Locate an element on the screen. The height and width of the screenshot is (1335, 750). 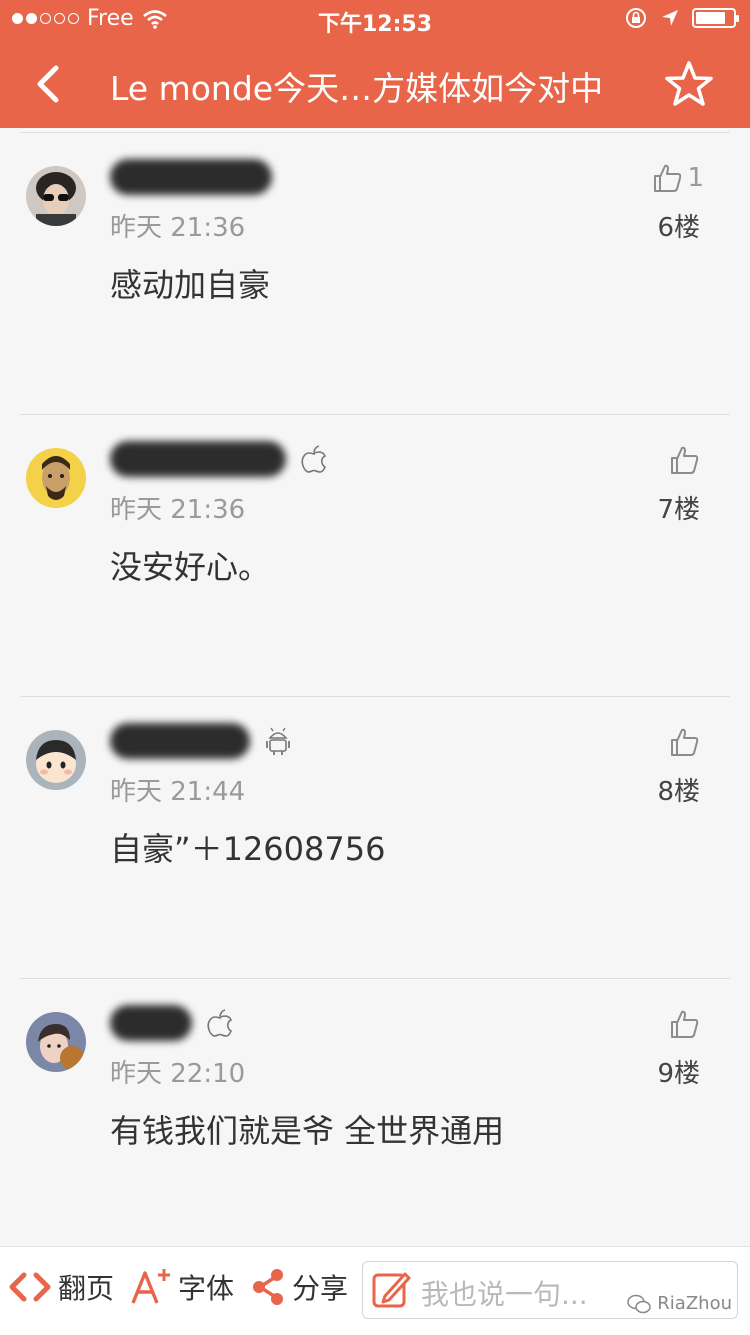
share-label: 分享 is located at coordinates (320, 1288).